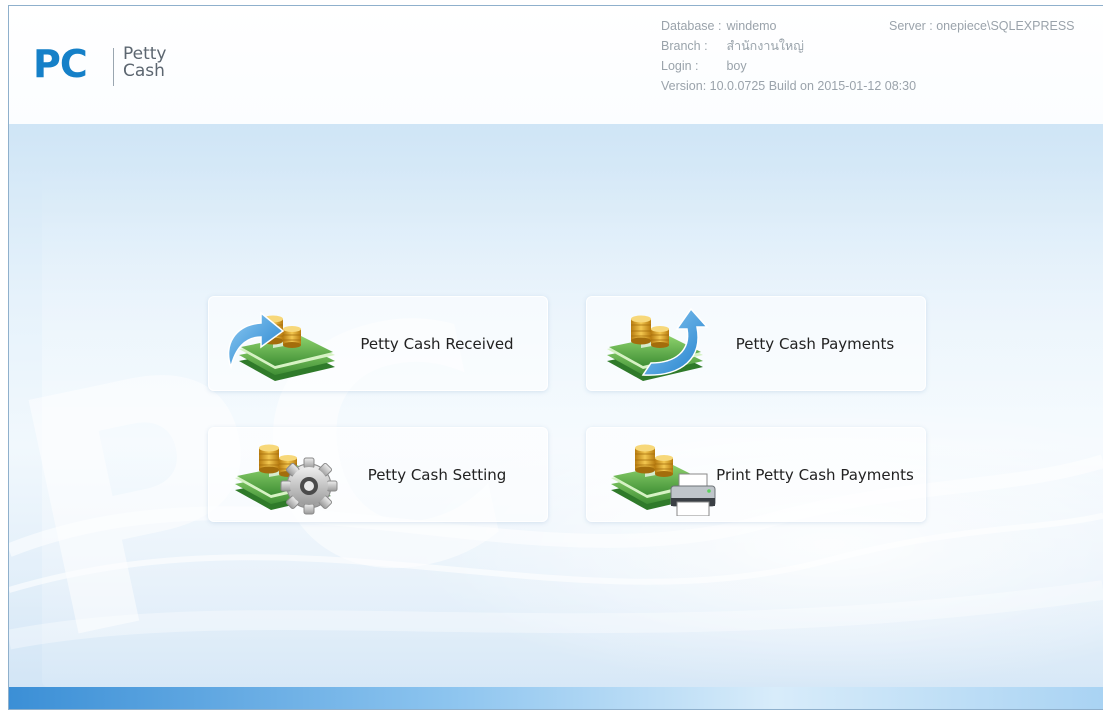 This screenshot has height=713, width=1103. What do you see at coordinates (286, 479) in the screenshot?
I see `money-setting-icon` at bounding box center [286, 479].